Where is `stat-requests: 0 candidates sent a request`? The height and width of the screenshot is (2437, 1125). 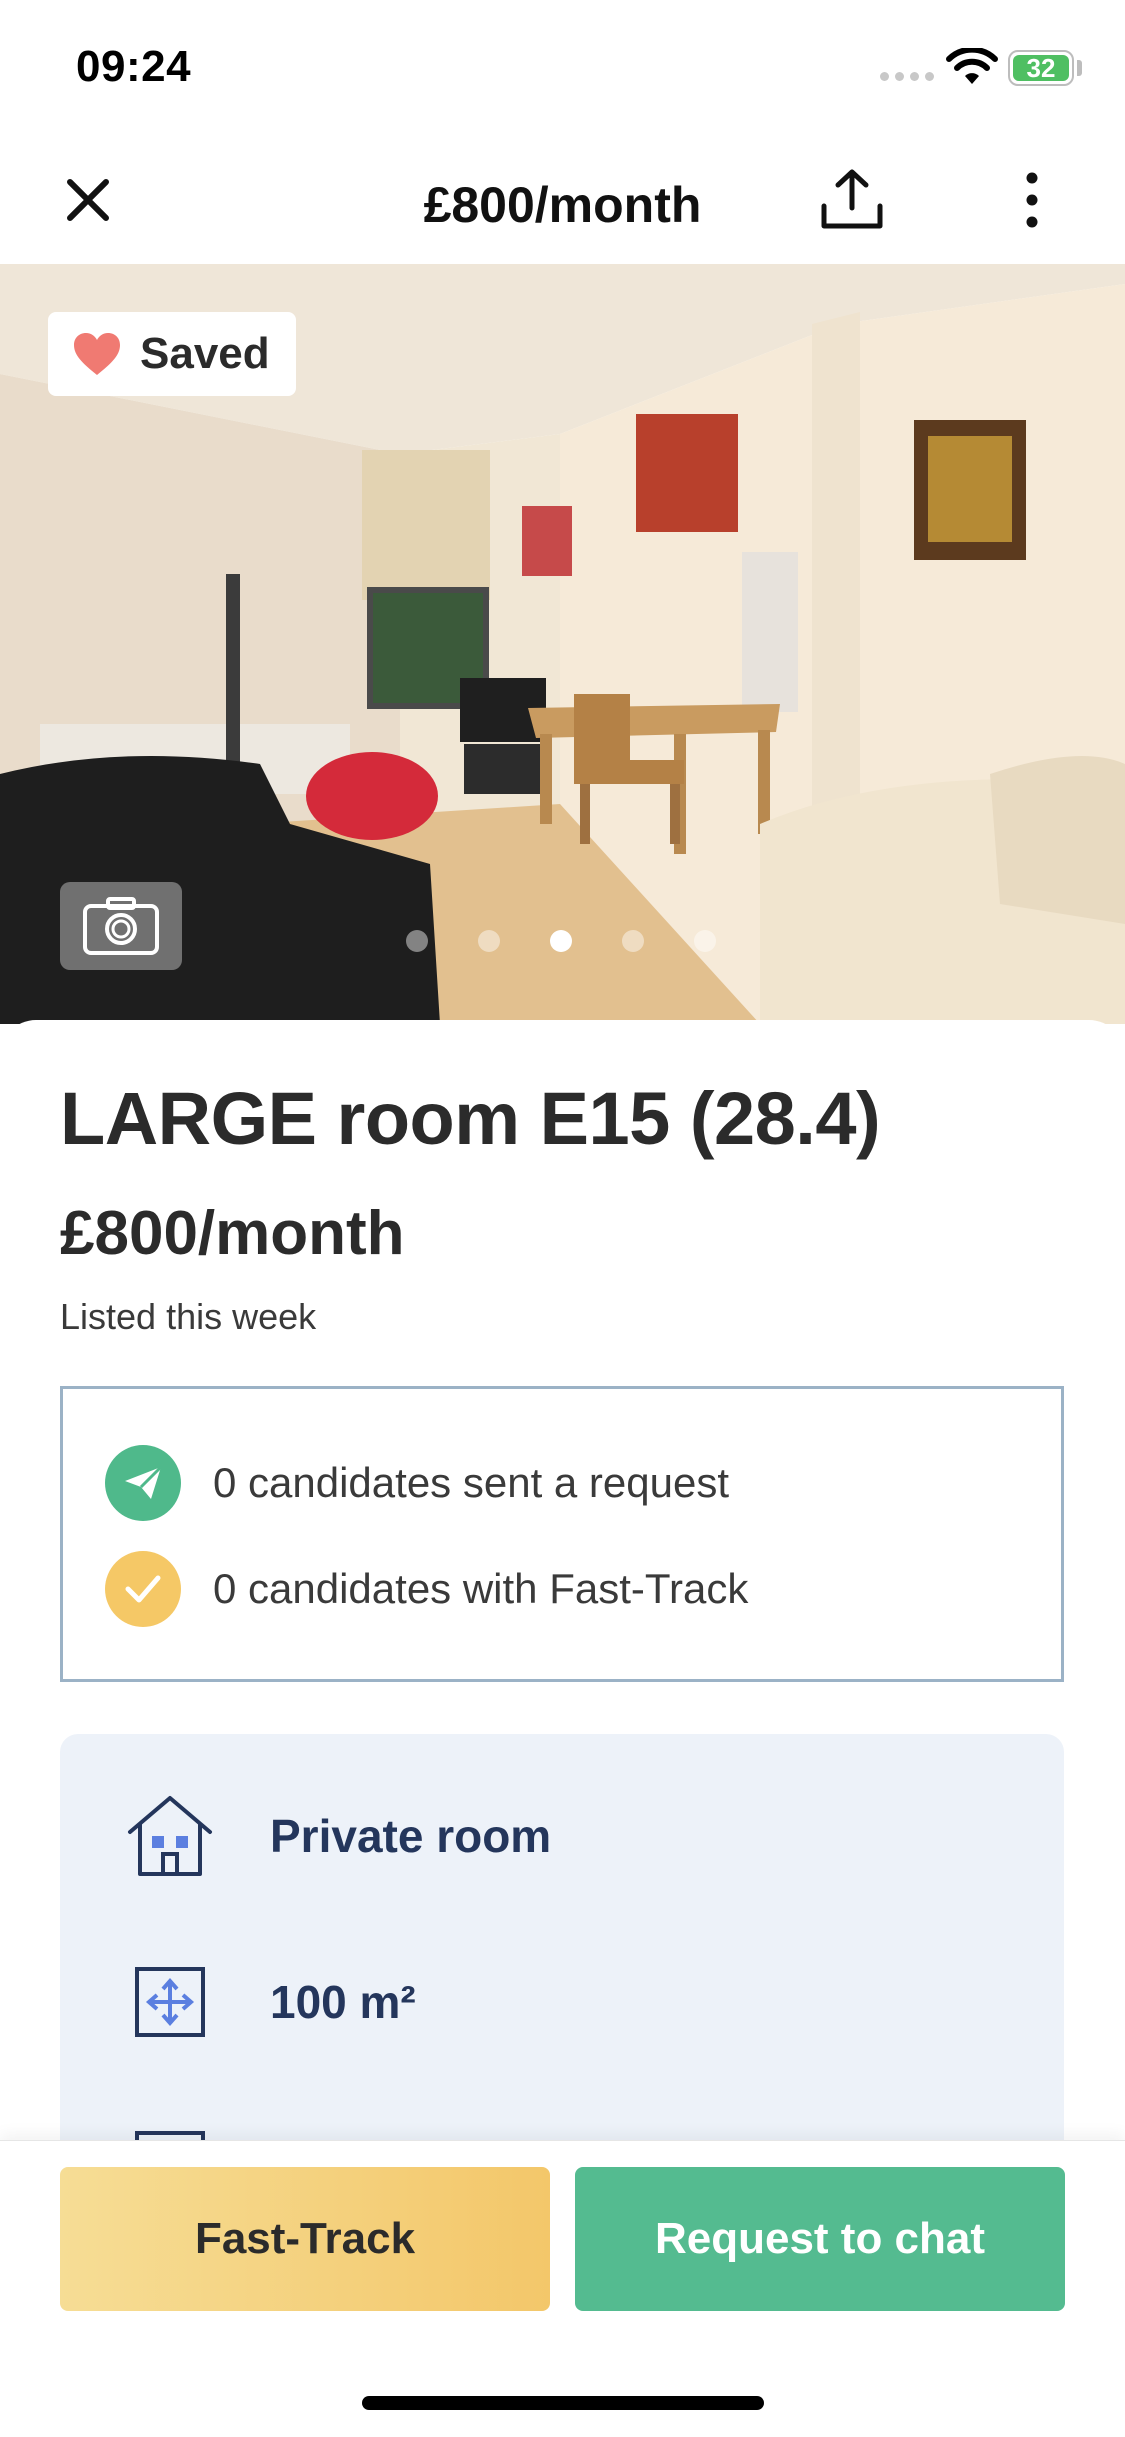 stat-requests: 0 candidates sent a request is located at coordinates (417, 1483).